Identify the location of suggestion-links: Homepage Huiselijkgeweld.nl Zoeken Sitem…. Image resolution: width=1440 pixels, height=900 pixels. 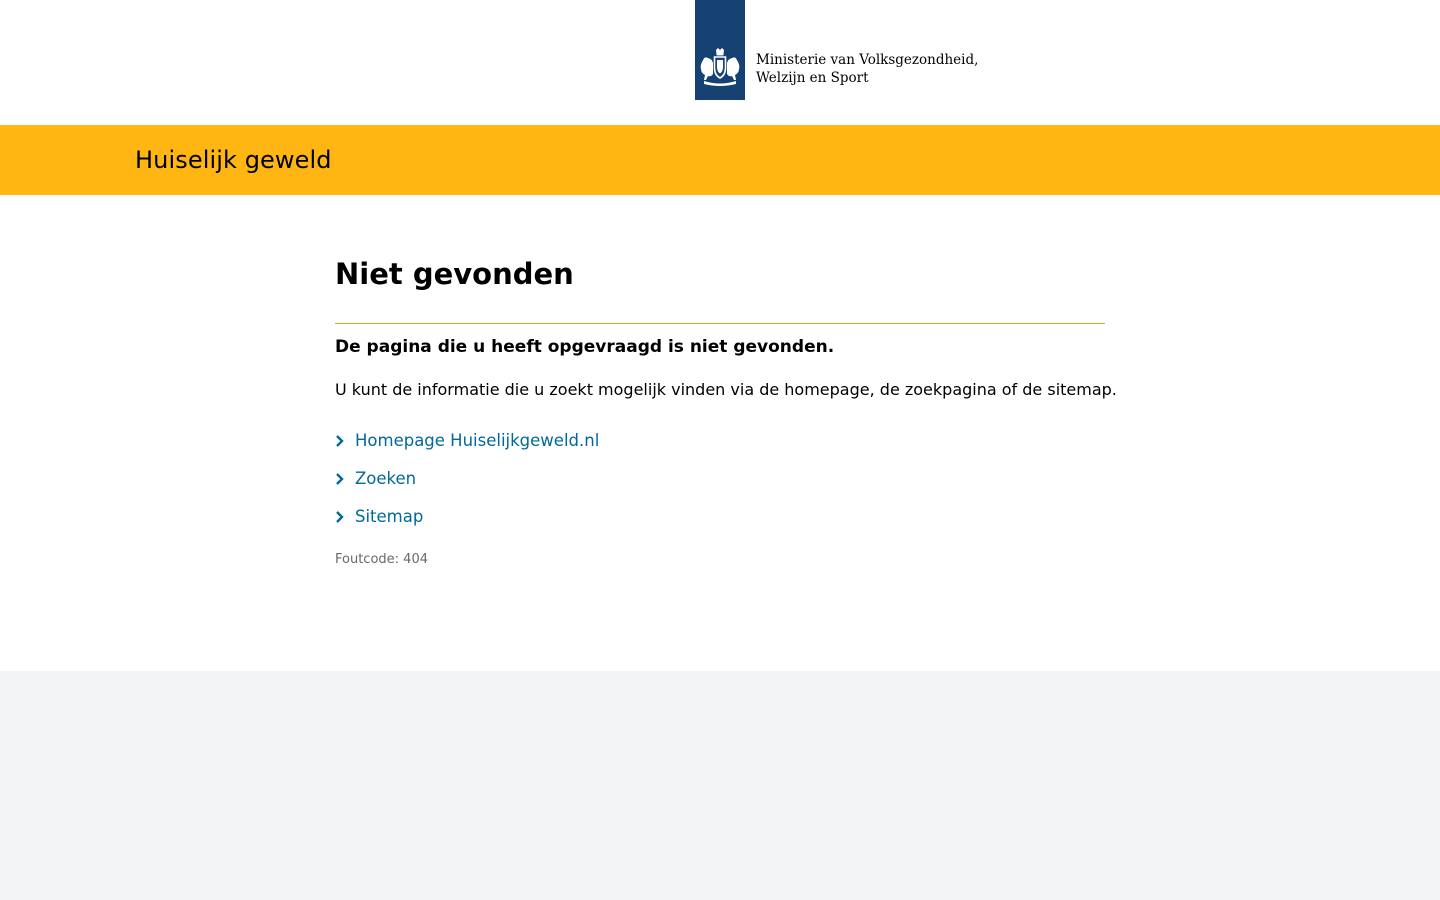
(467, 484).